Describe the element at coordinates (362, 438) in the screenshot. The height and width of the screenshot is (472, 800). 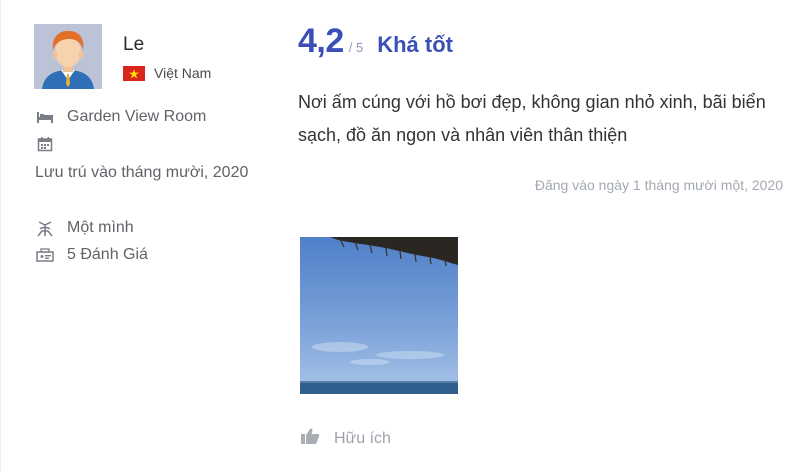
I see `helpful-label: Hữu ích` at that location.